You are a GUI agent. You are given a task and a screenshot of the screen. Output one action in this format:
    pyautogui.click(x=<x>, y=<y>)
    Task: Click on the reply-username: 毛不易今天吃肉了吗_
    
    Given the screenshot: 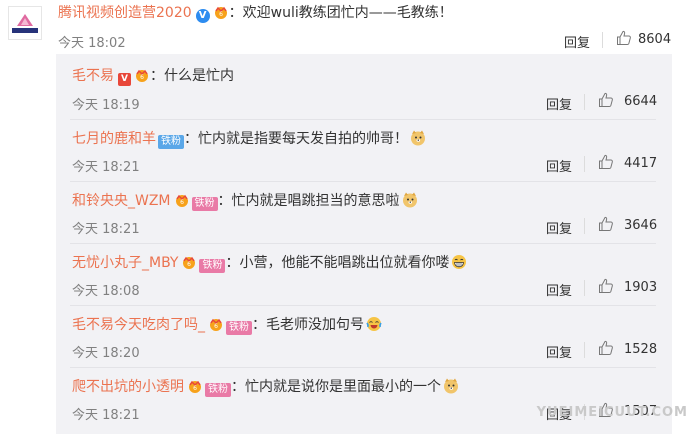 What is the action you would take?
    pyautogui.click(x=138, y=325)
    